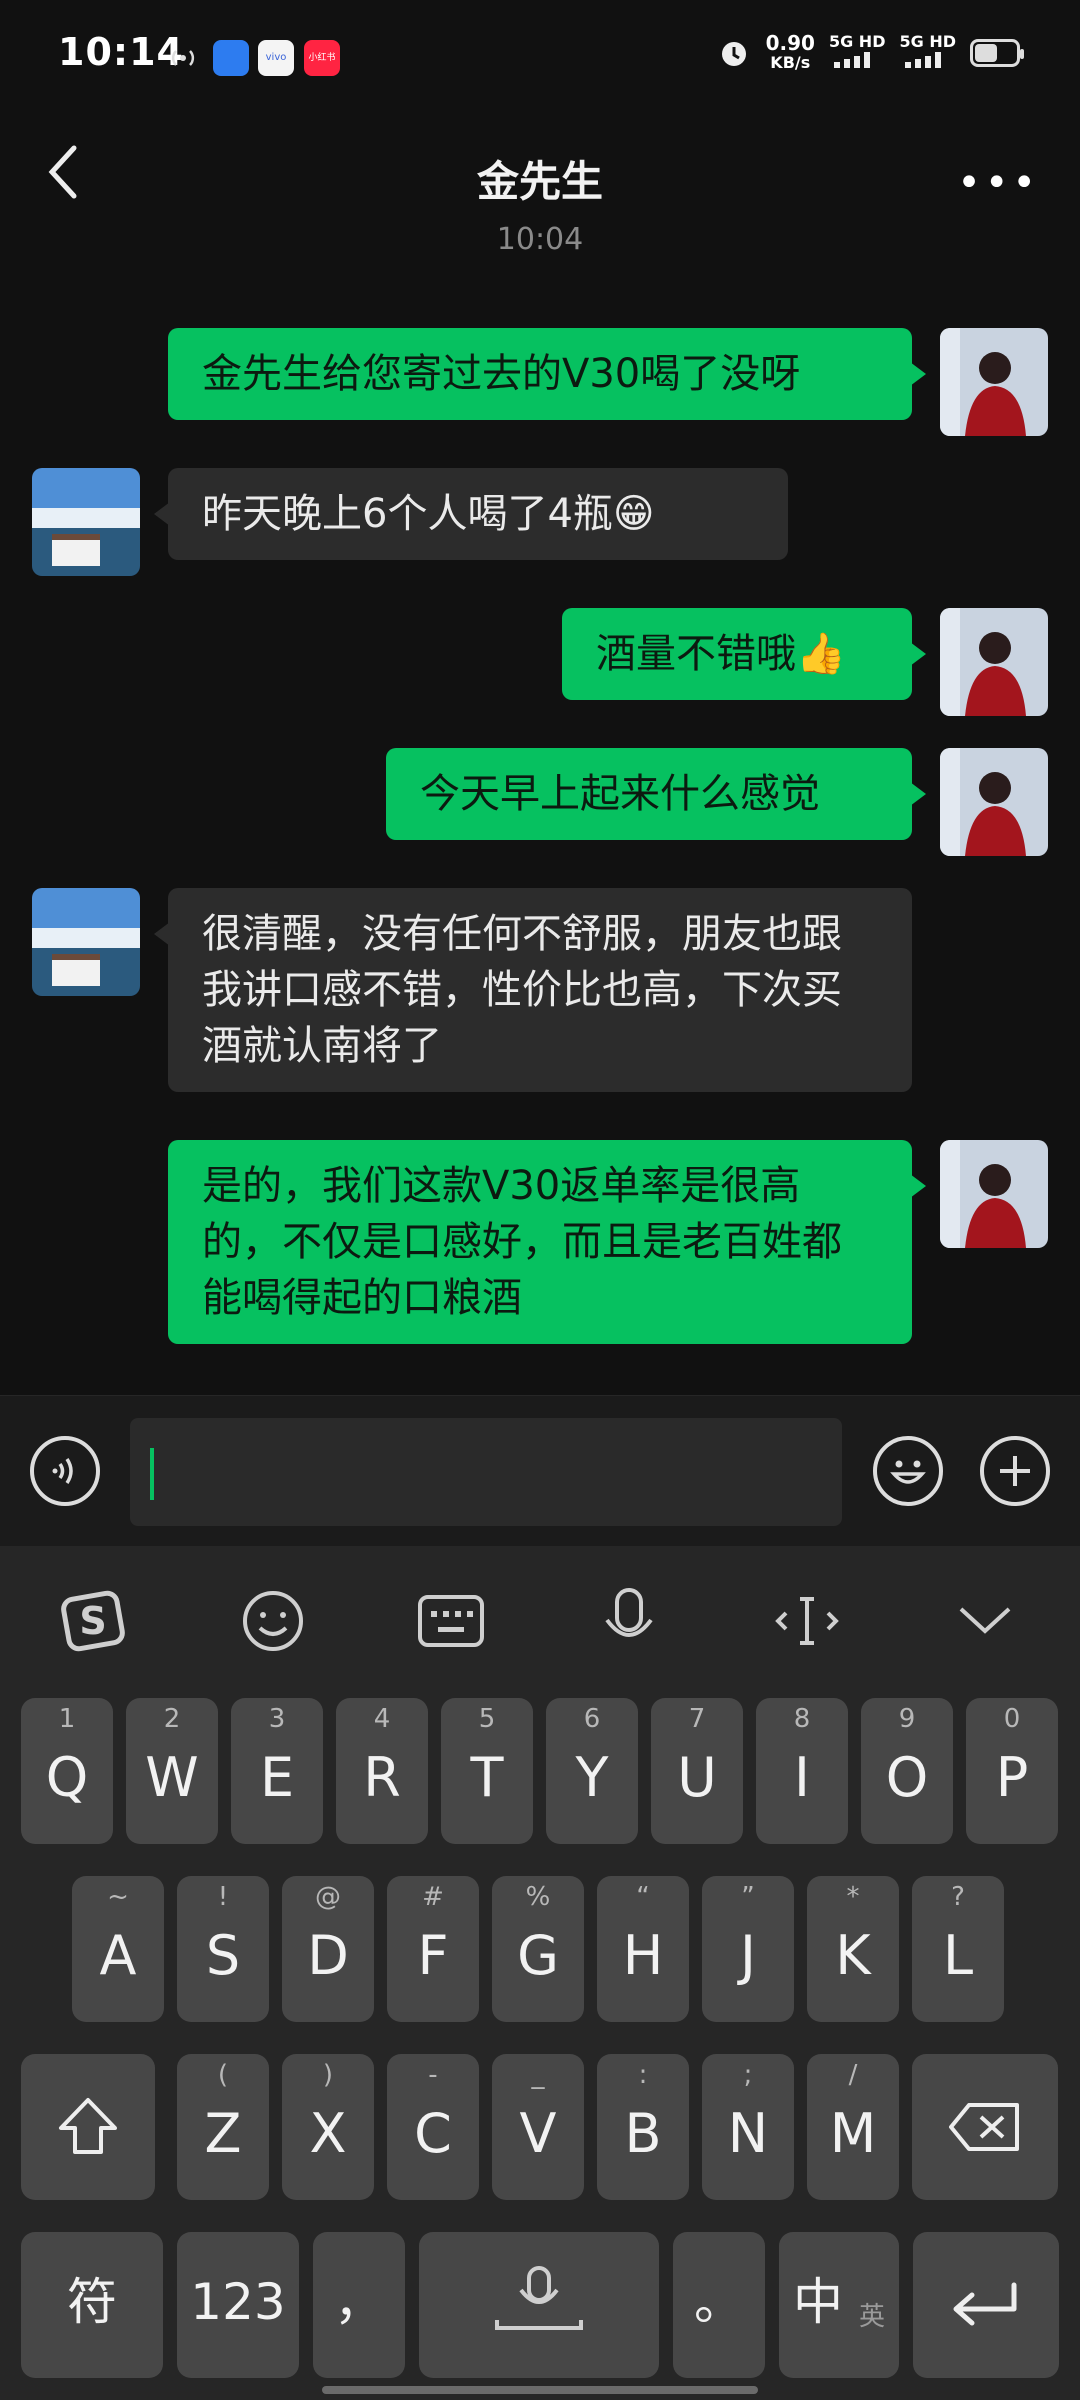  I want to click on key-d: @ D, so click(328, 1949).